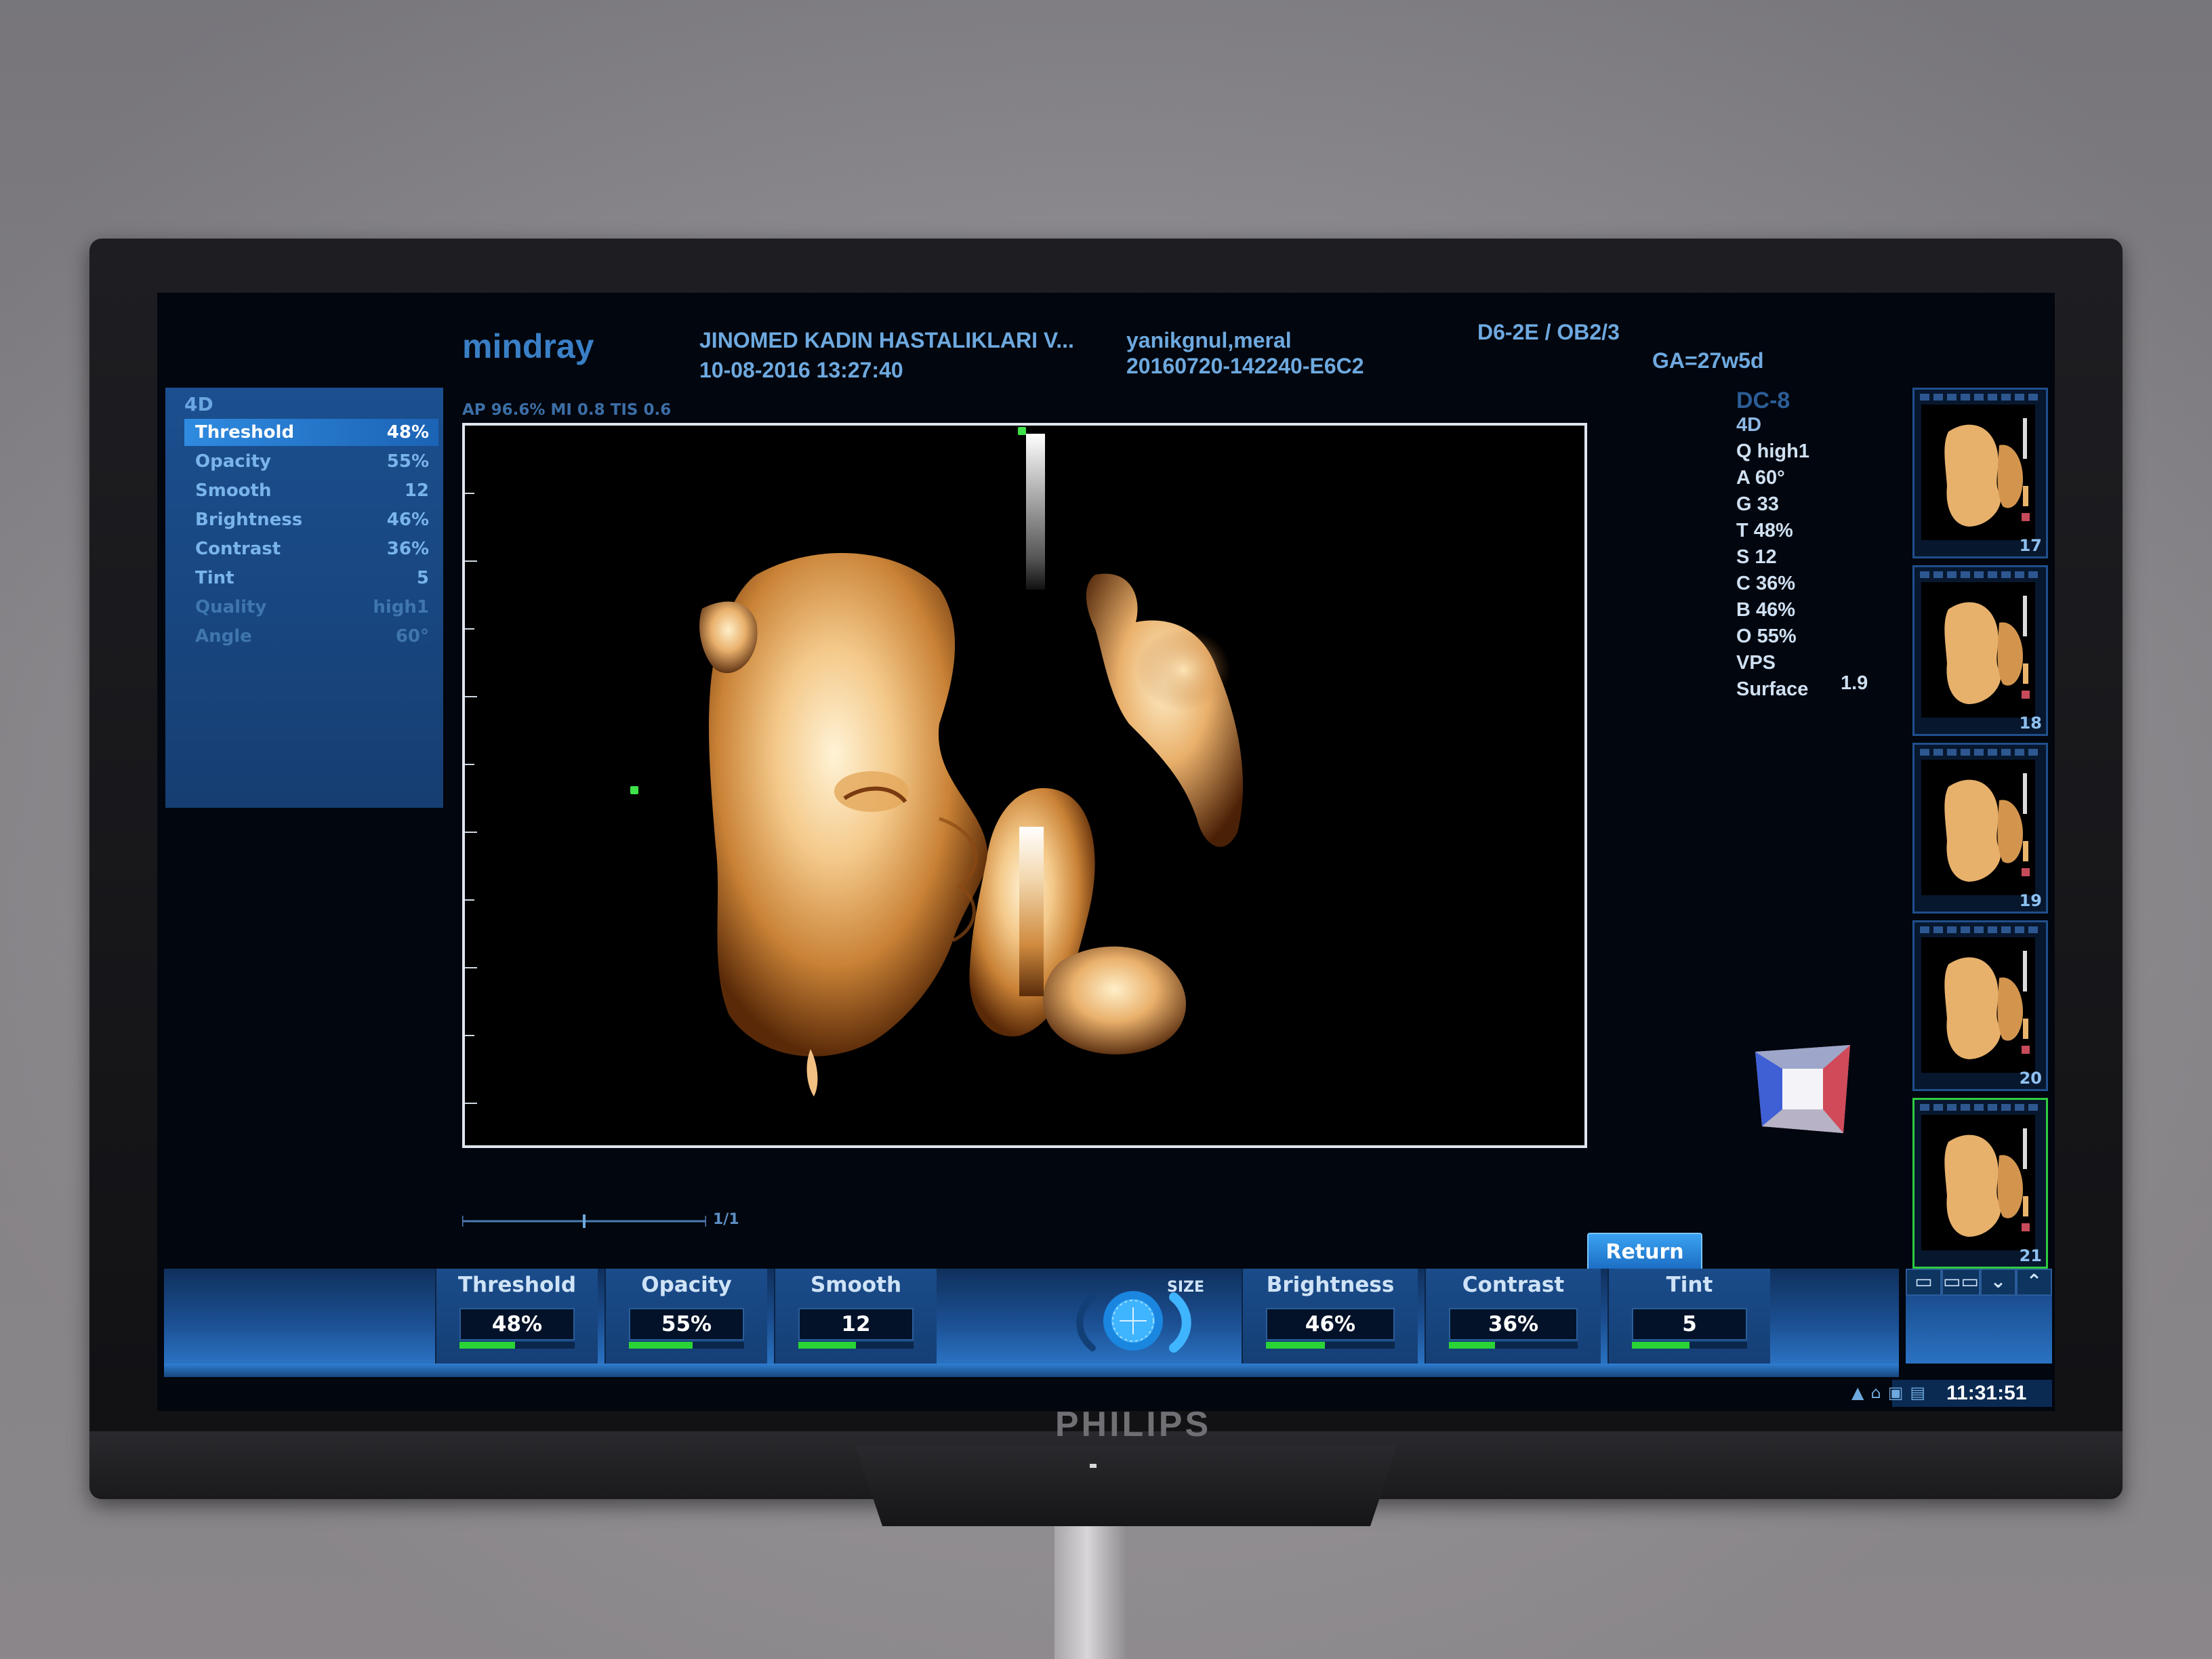 This screenshot has height=1659, width=2212. Describe the element at coordinates (311, 636) in the screenshot. I see `param-row-angle: Angle 60°` at that location.